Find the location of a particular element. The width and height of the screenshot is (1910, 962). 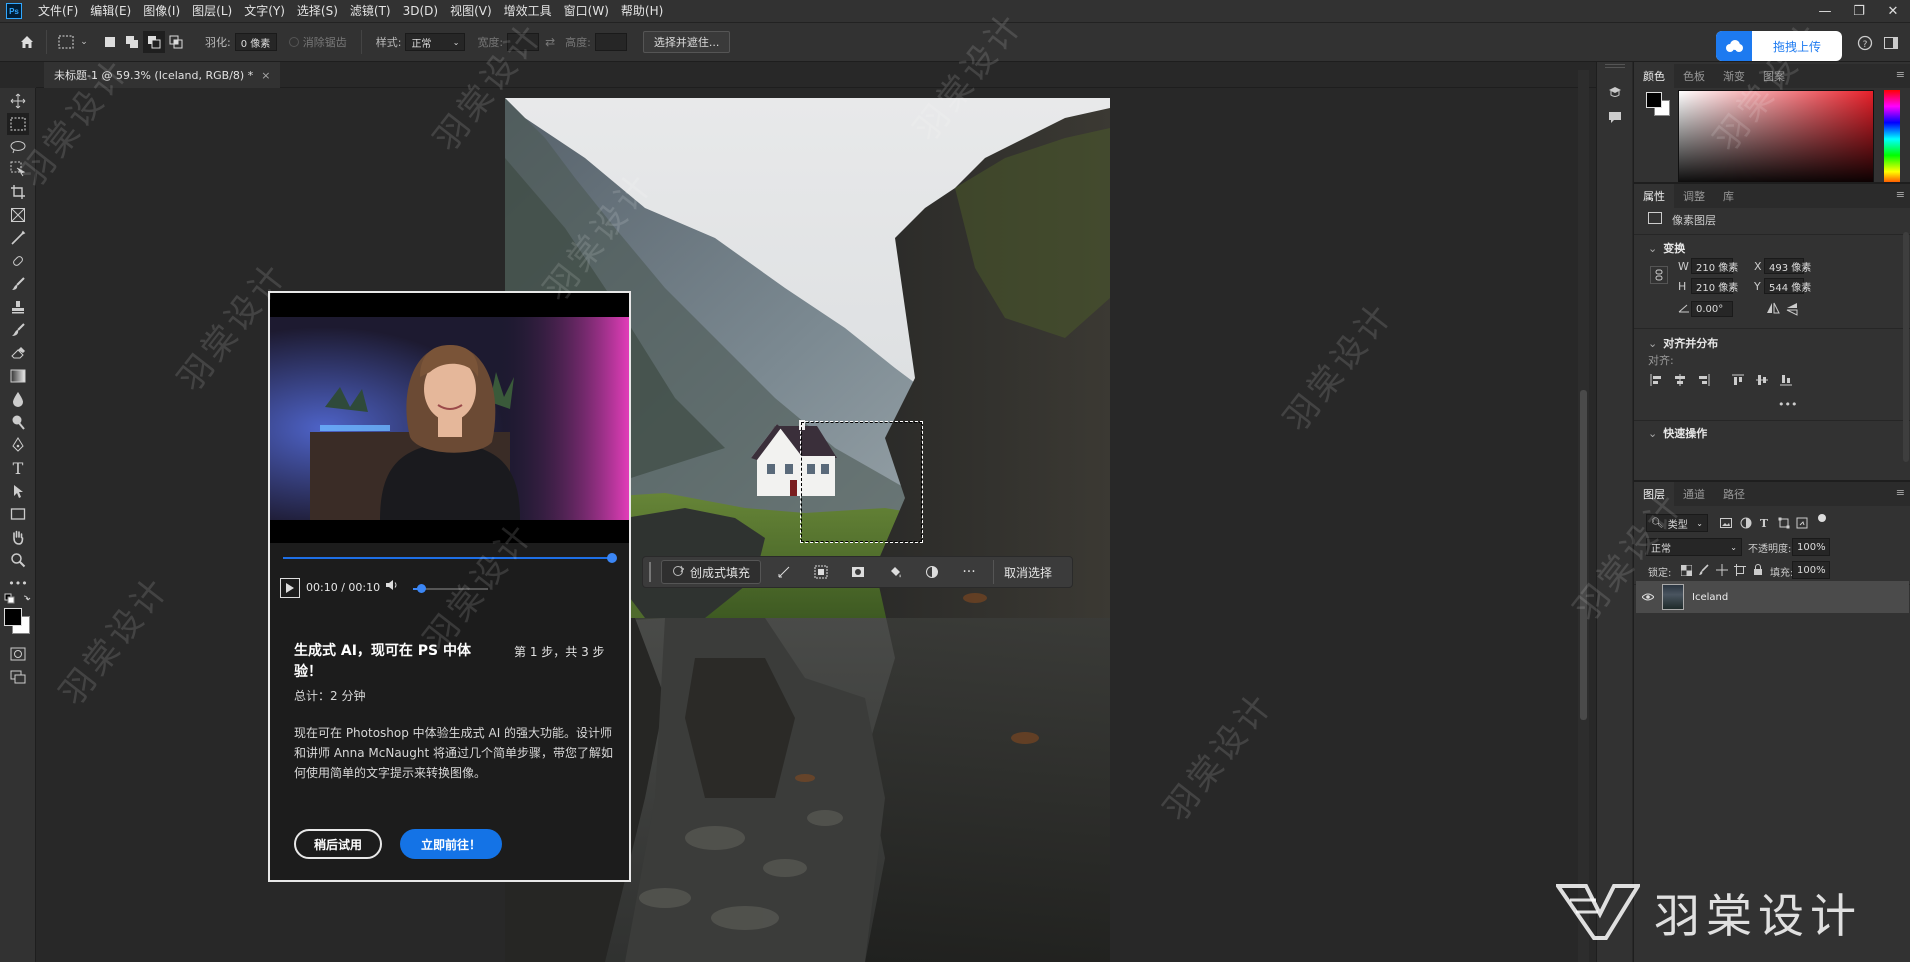

maximize-button: ❐ is located at coordinates (1859, 11).